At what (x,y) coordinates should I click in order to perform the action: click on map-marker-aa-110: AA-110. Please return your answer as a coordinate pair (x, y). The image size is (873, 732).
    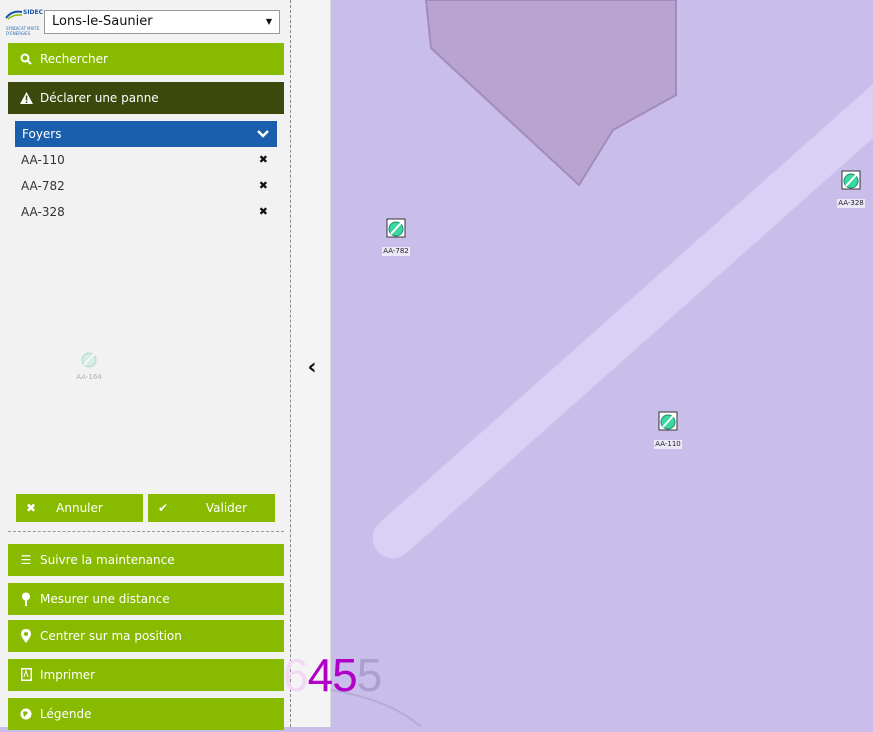
    Looking at the image, I should click on (668, 430).